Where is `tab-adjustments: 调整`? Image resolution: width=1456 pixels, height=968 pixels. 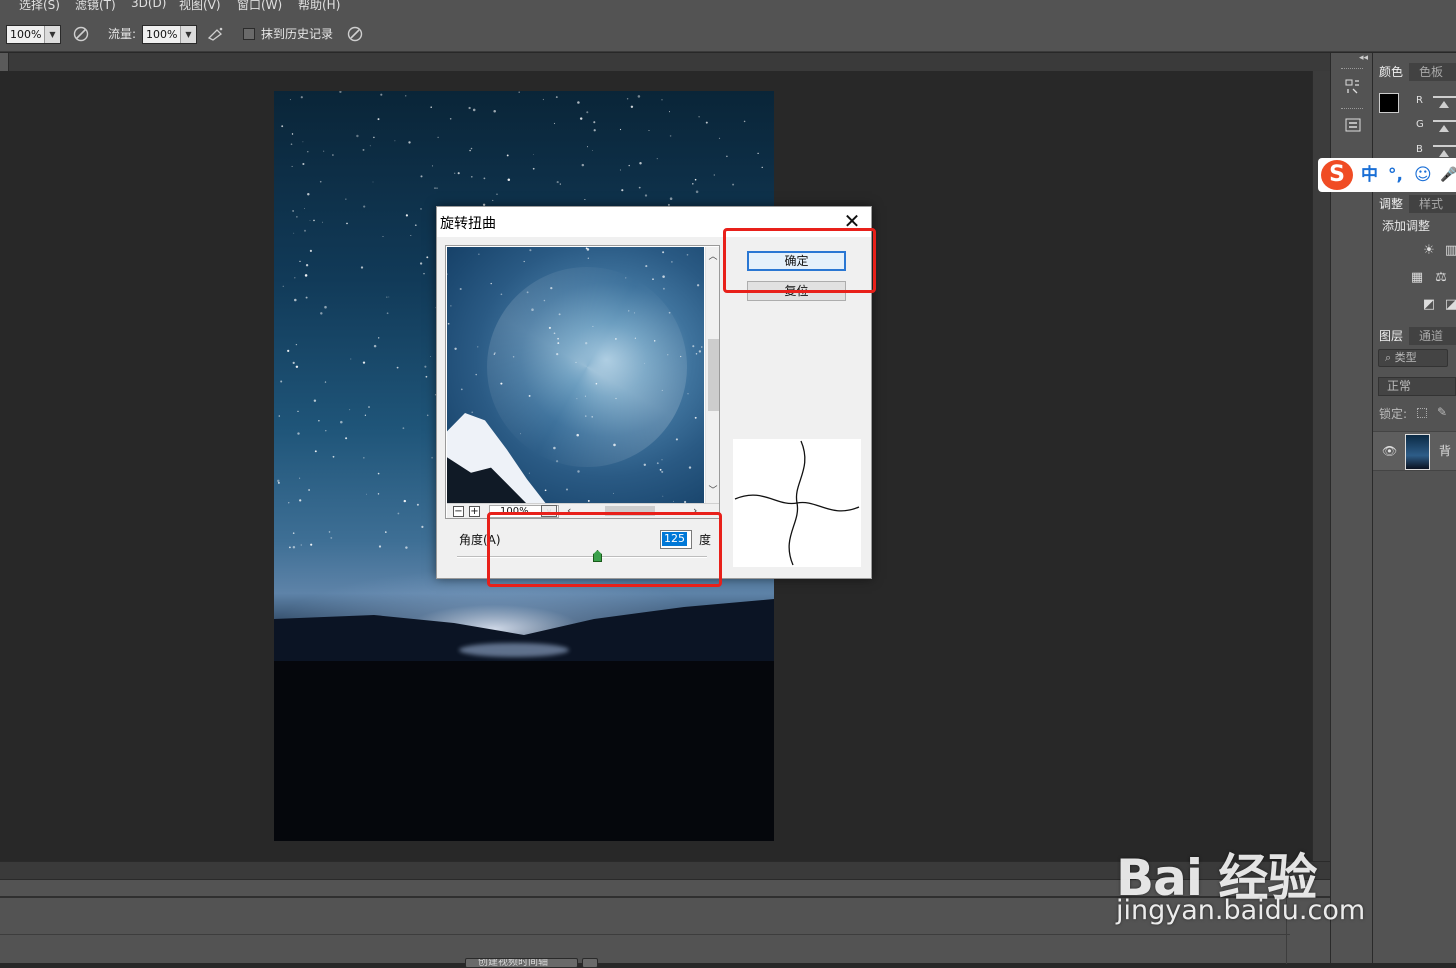
tab-adjustments: 调整 is located at coordinates (1391, 204).